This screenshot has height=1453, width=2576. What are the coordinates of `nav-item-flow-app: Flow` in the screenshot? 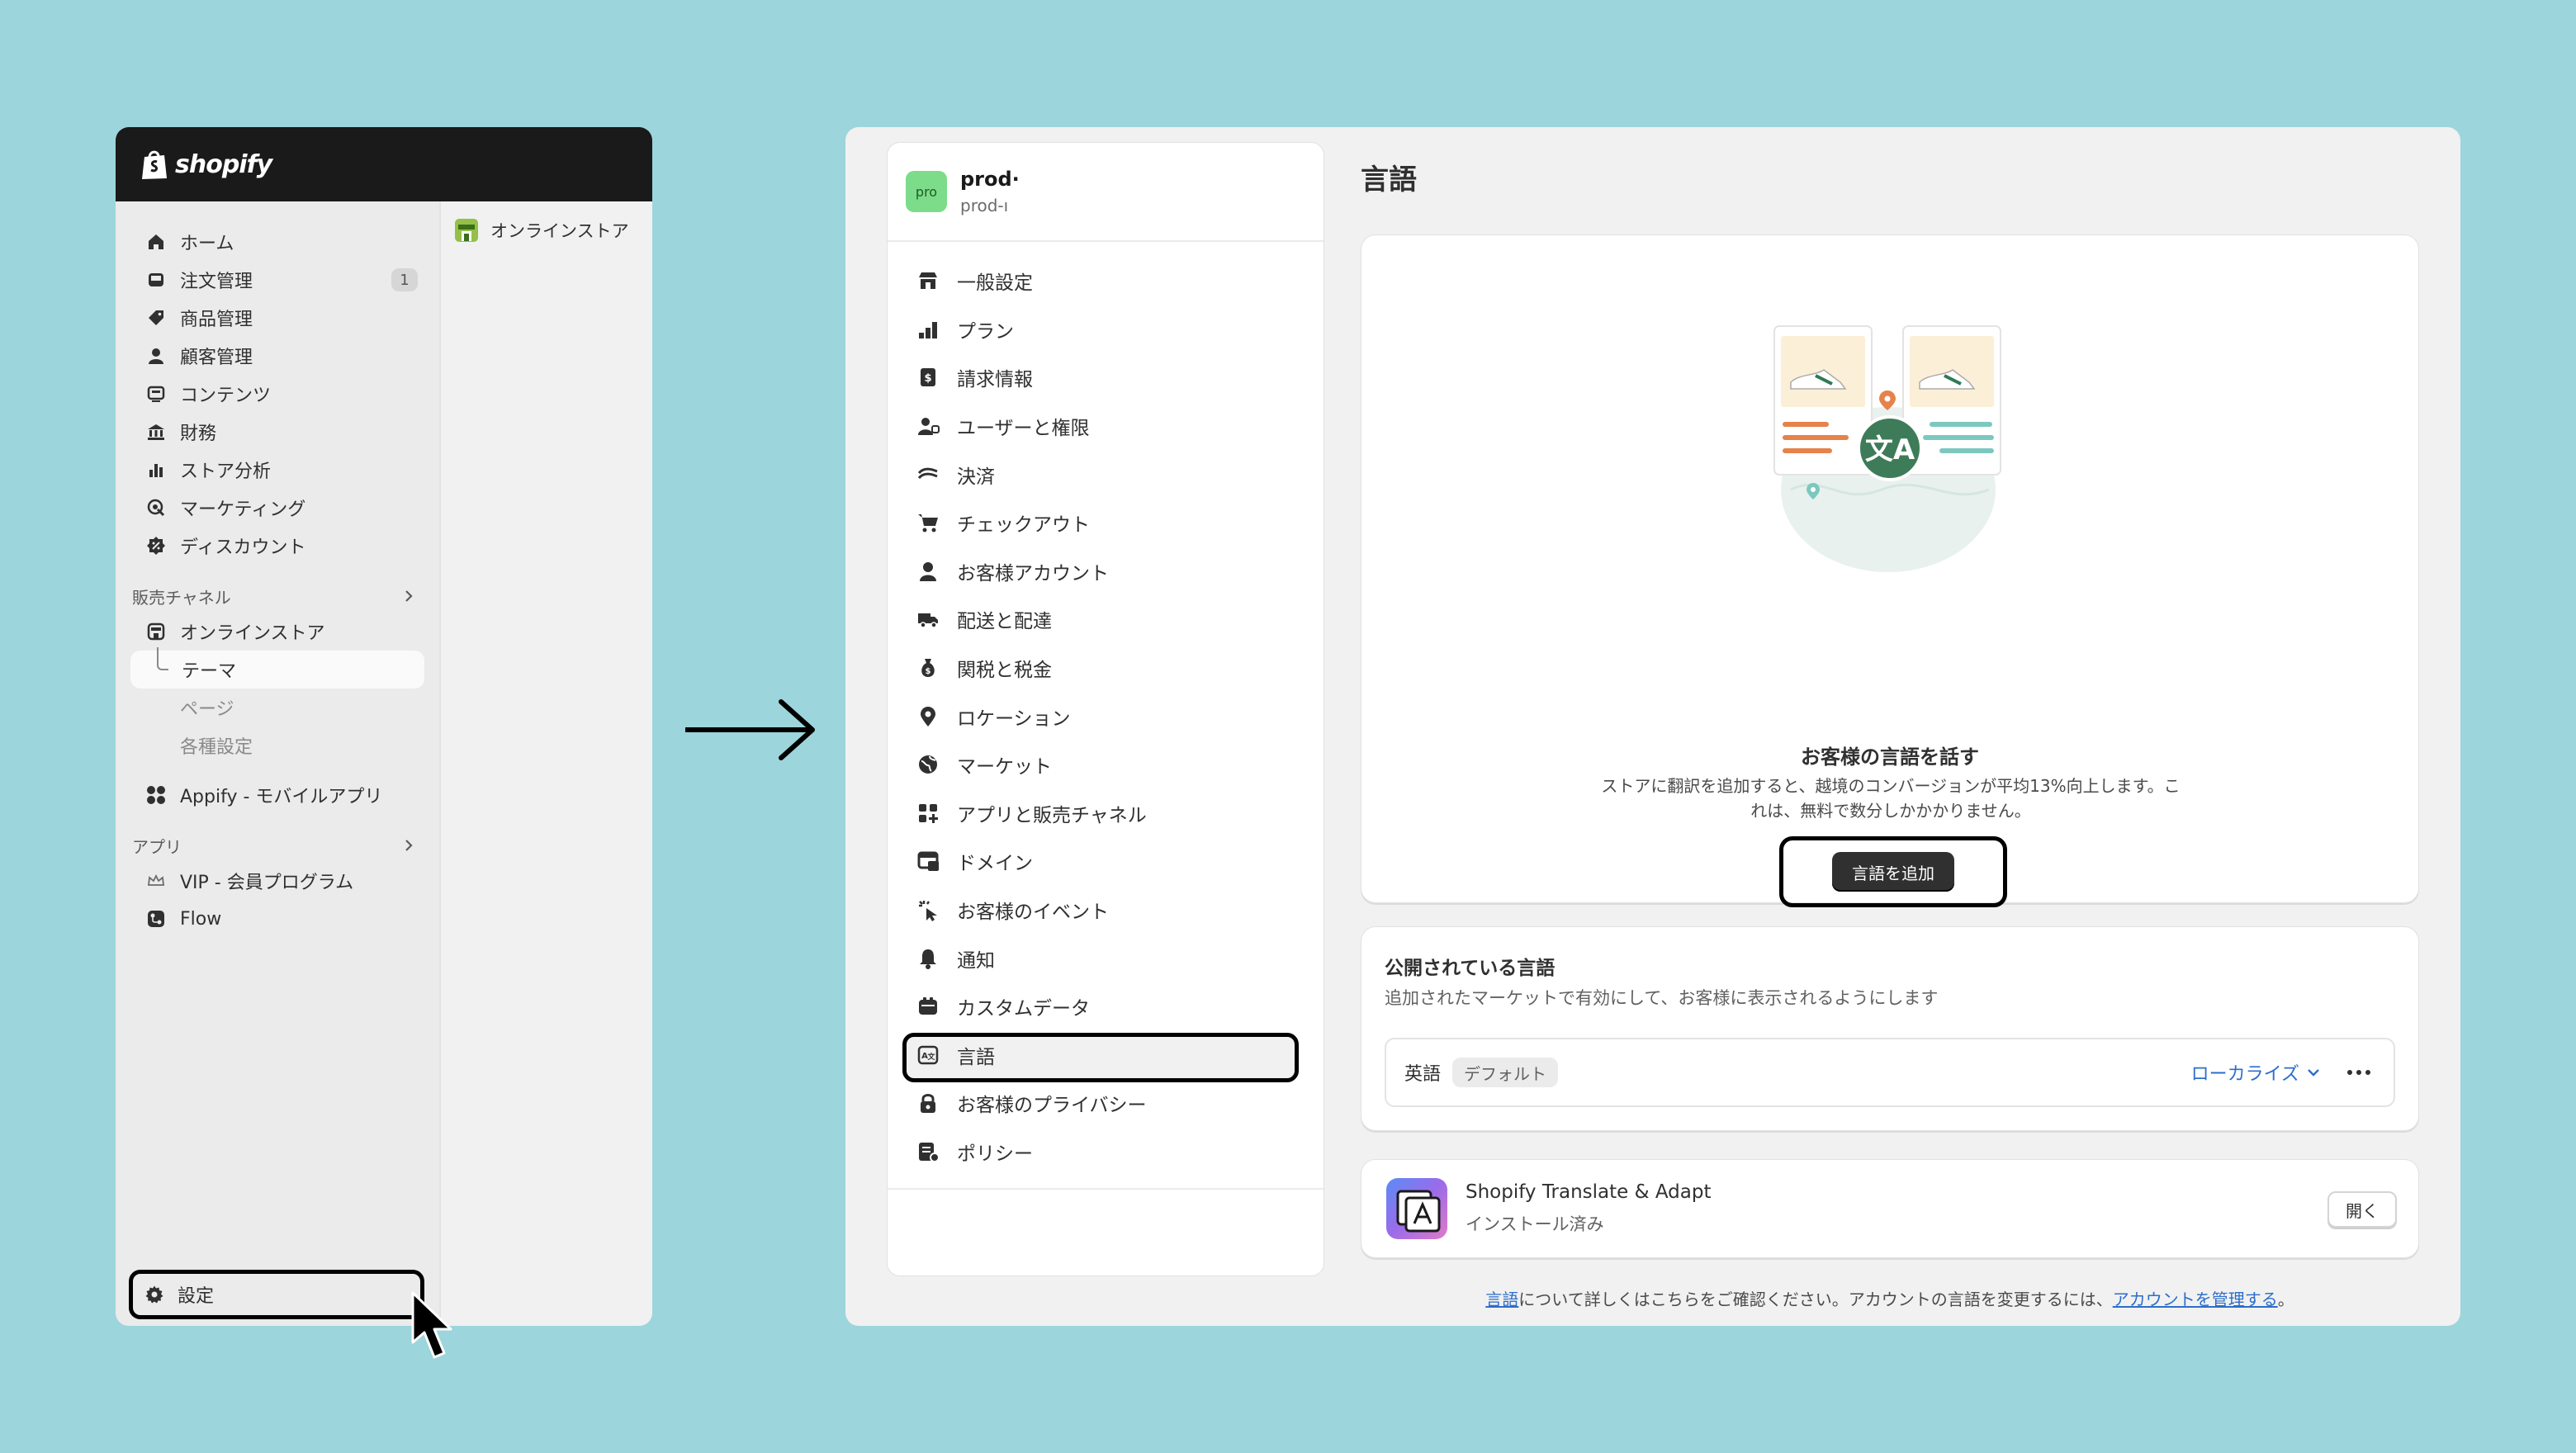 It's located at (277, 919).